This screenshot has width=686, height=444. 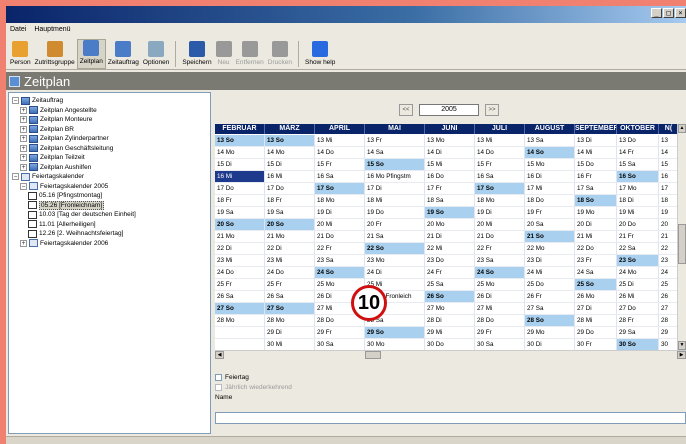 I want to click on scroll-thumb, so click(x=682, y=244).